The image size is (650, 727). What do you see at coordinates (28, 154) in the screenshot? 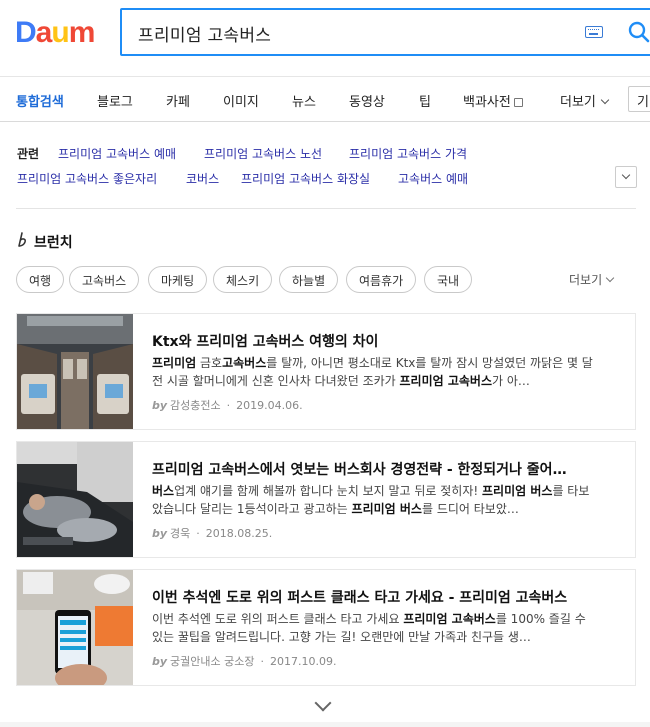
I see `related-label: 관련` at bounding box center [28, 154].